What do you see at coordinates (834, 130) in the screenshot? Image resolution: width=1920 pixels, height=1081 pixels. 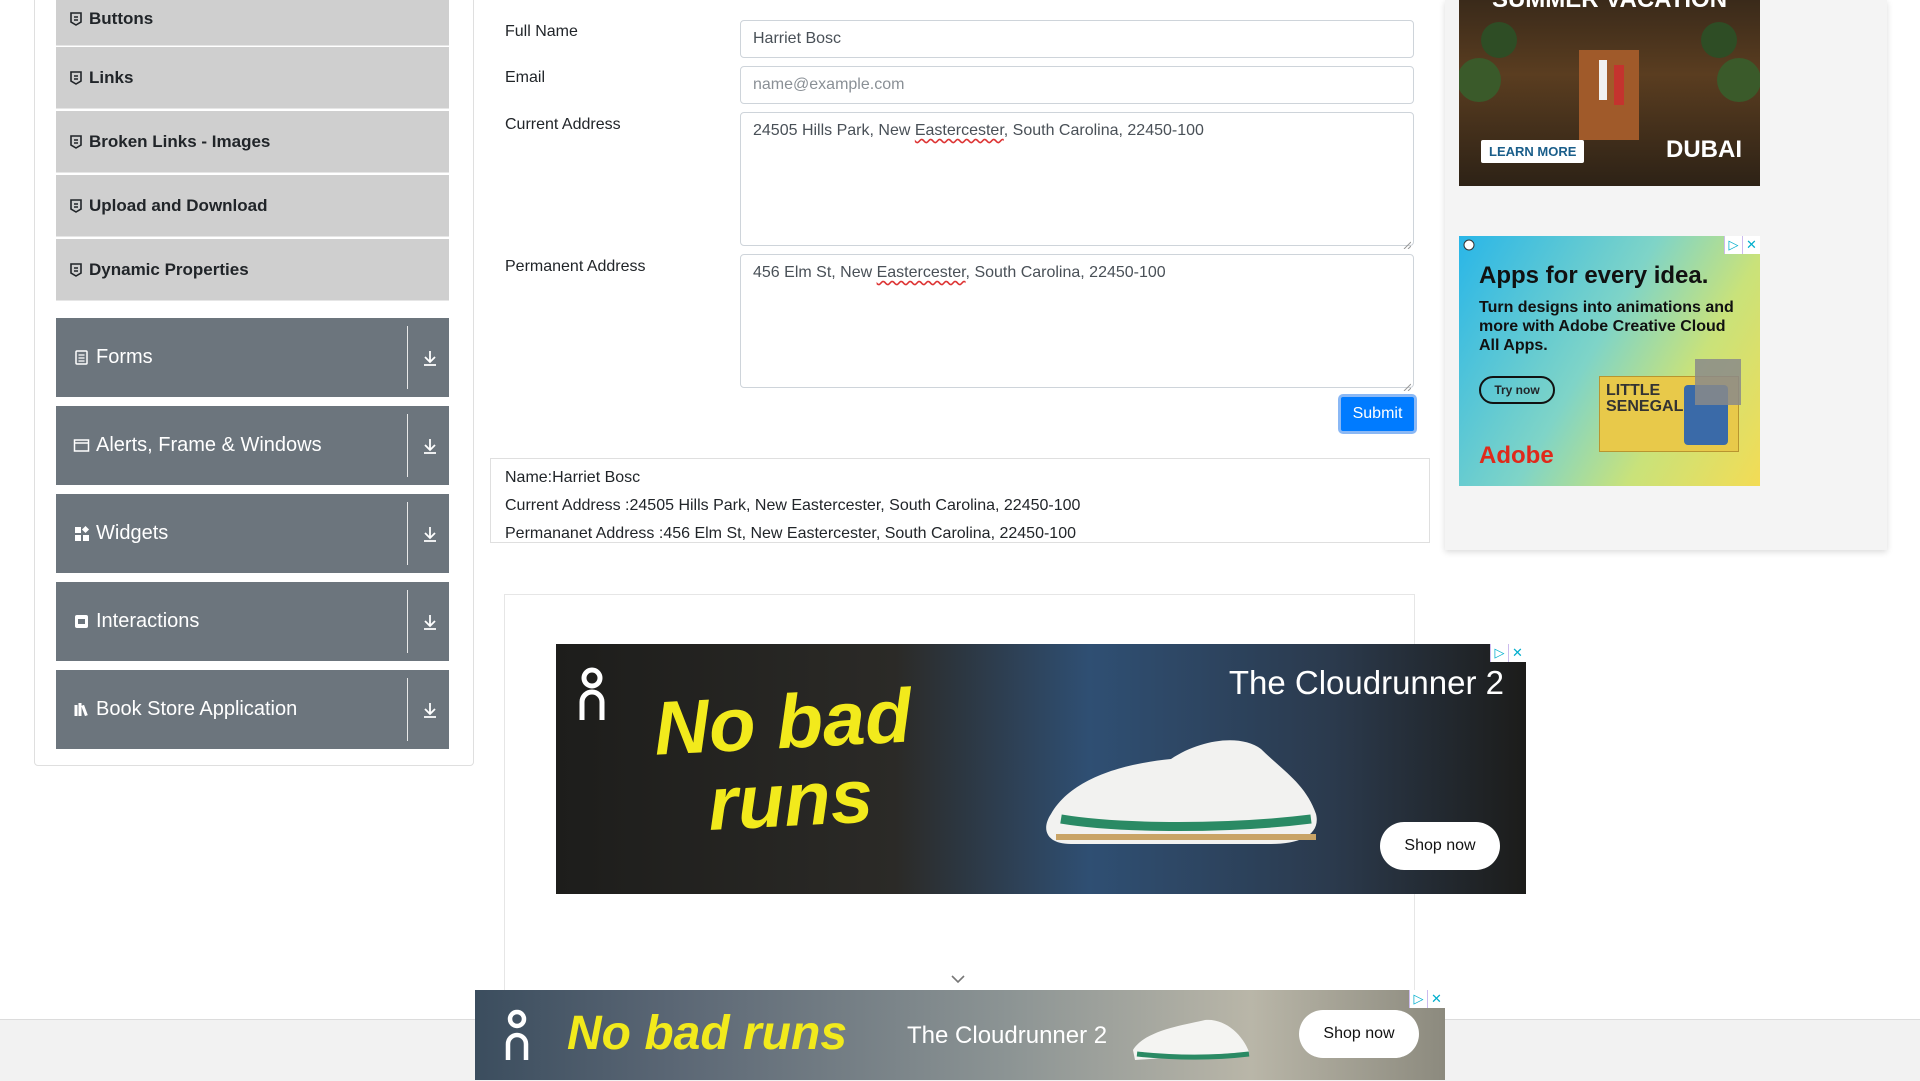 I see `address-text: 24505 Hills Park, New` at bounding box center [834, 130].